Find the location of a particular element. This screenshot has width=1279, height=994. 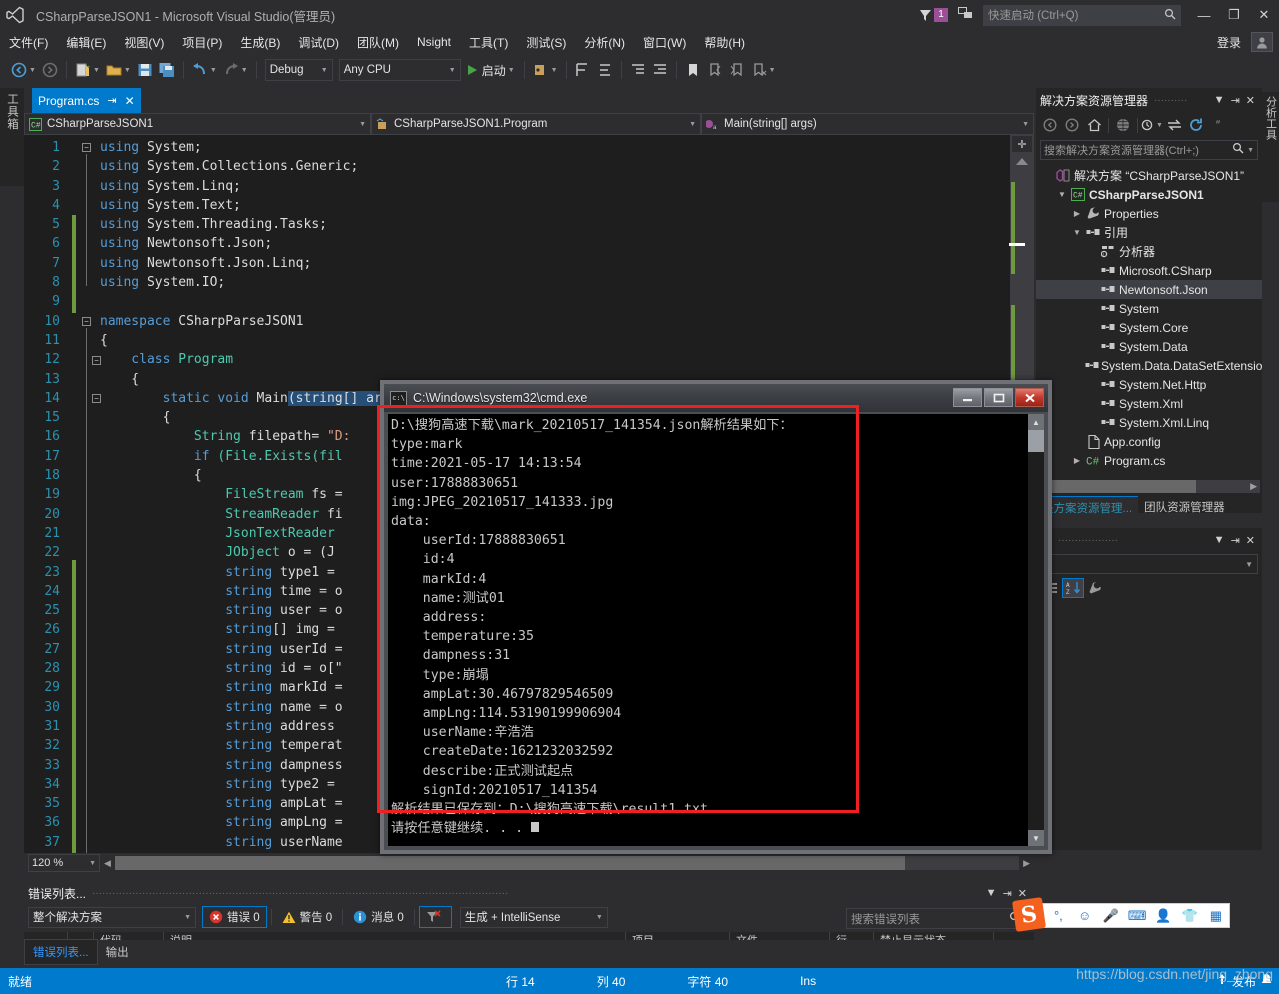

code-line: using Newtonsoft.Json; is located at coordinates (252, 243).